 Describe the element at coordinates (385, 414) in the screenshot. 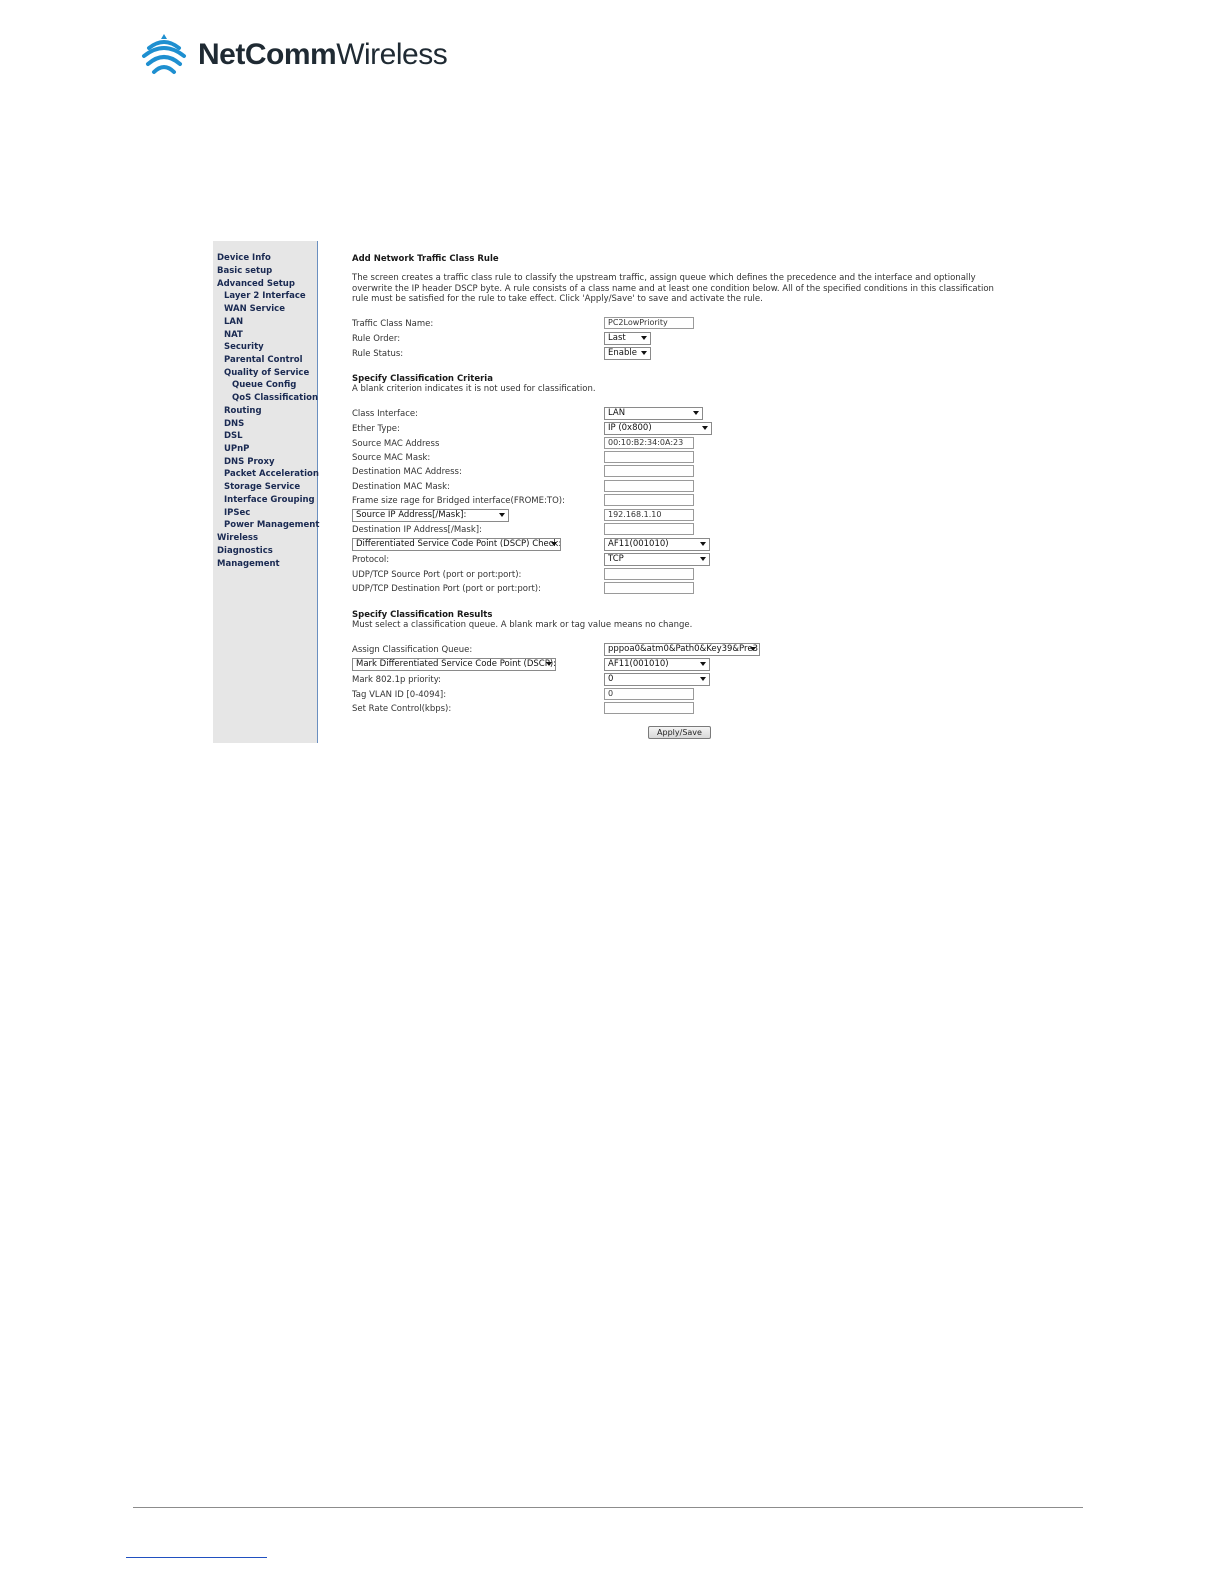

I see `class-interface-label: Class Interface:` at that location.